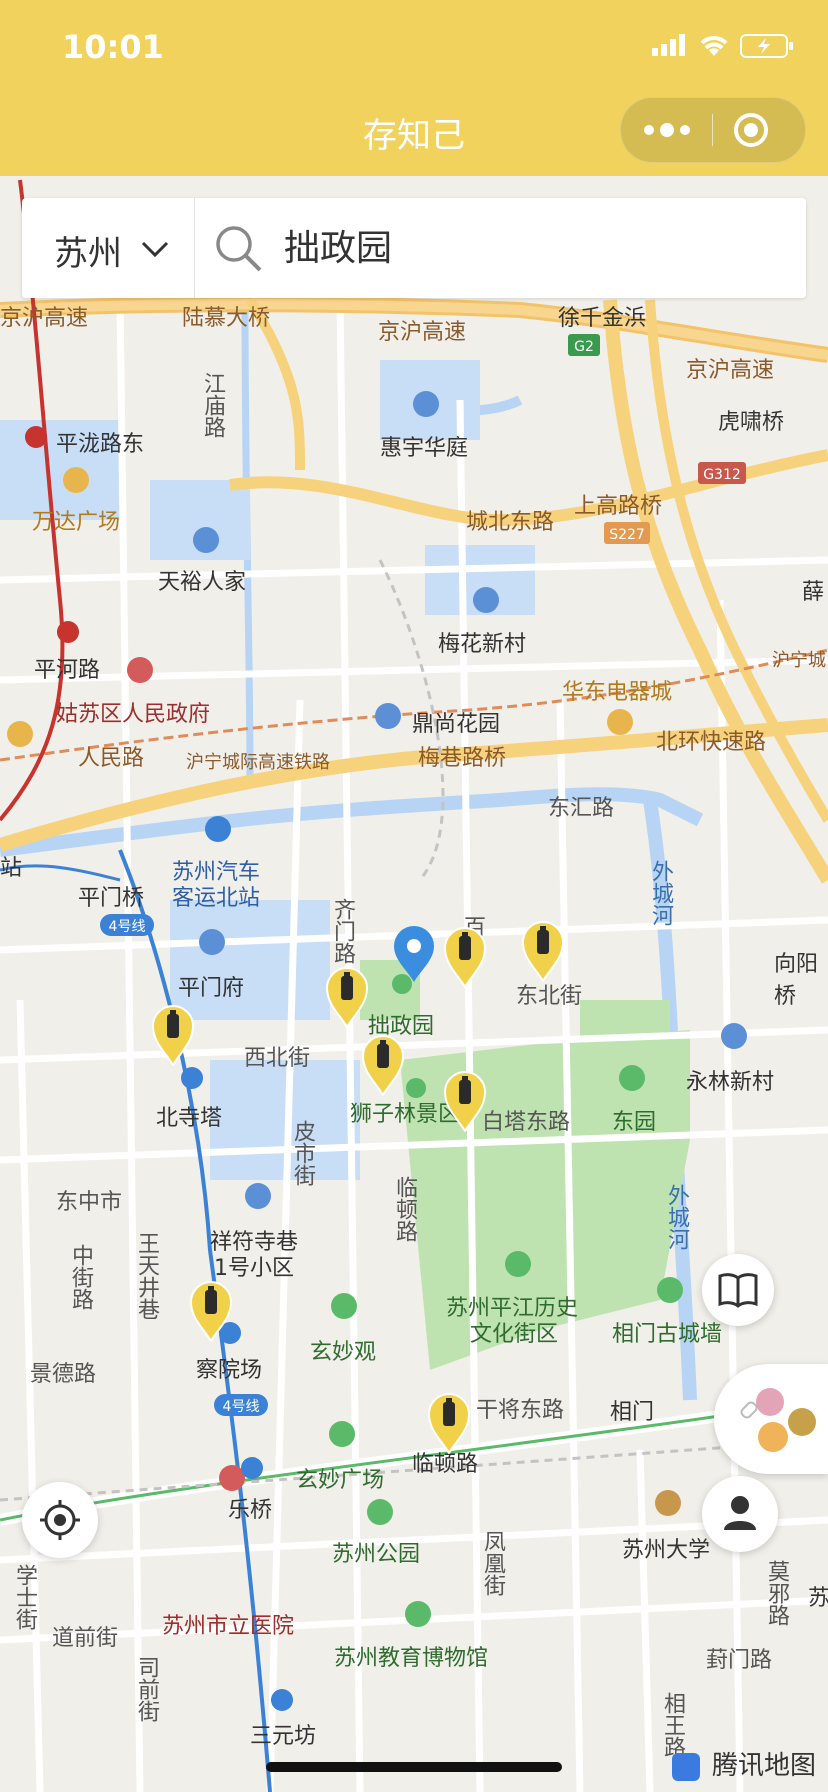 This screenshot has height=1792, width=828. Describe the element at coordinates (239, 249) in the screenshot. I see `search-icon` at that location.